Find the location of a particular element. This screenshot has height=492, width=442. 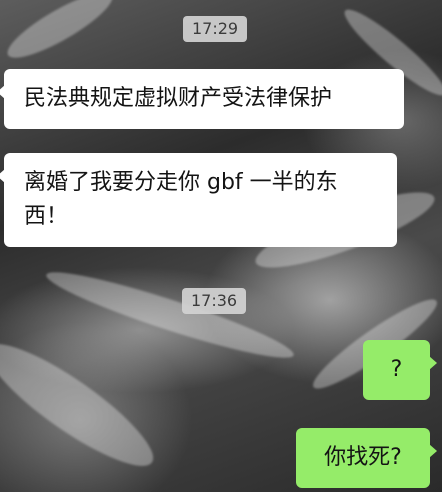

incoming-message-bubble: 民法典规定虚拟财产受法律保护 is located at coordinates (202, 99).